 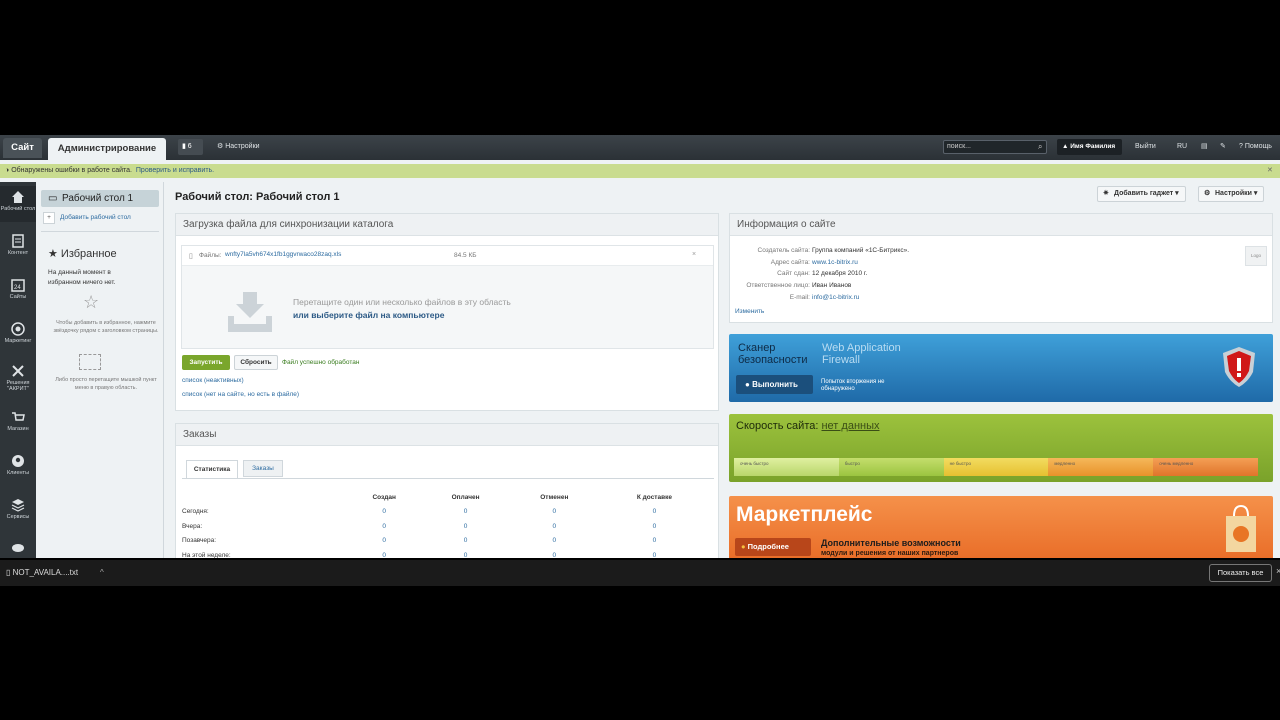 What do you see at coordinates (18, 297) in the screenshot?
I see `menu-sites-label: Сайты` at bounding box center [18, 297].